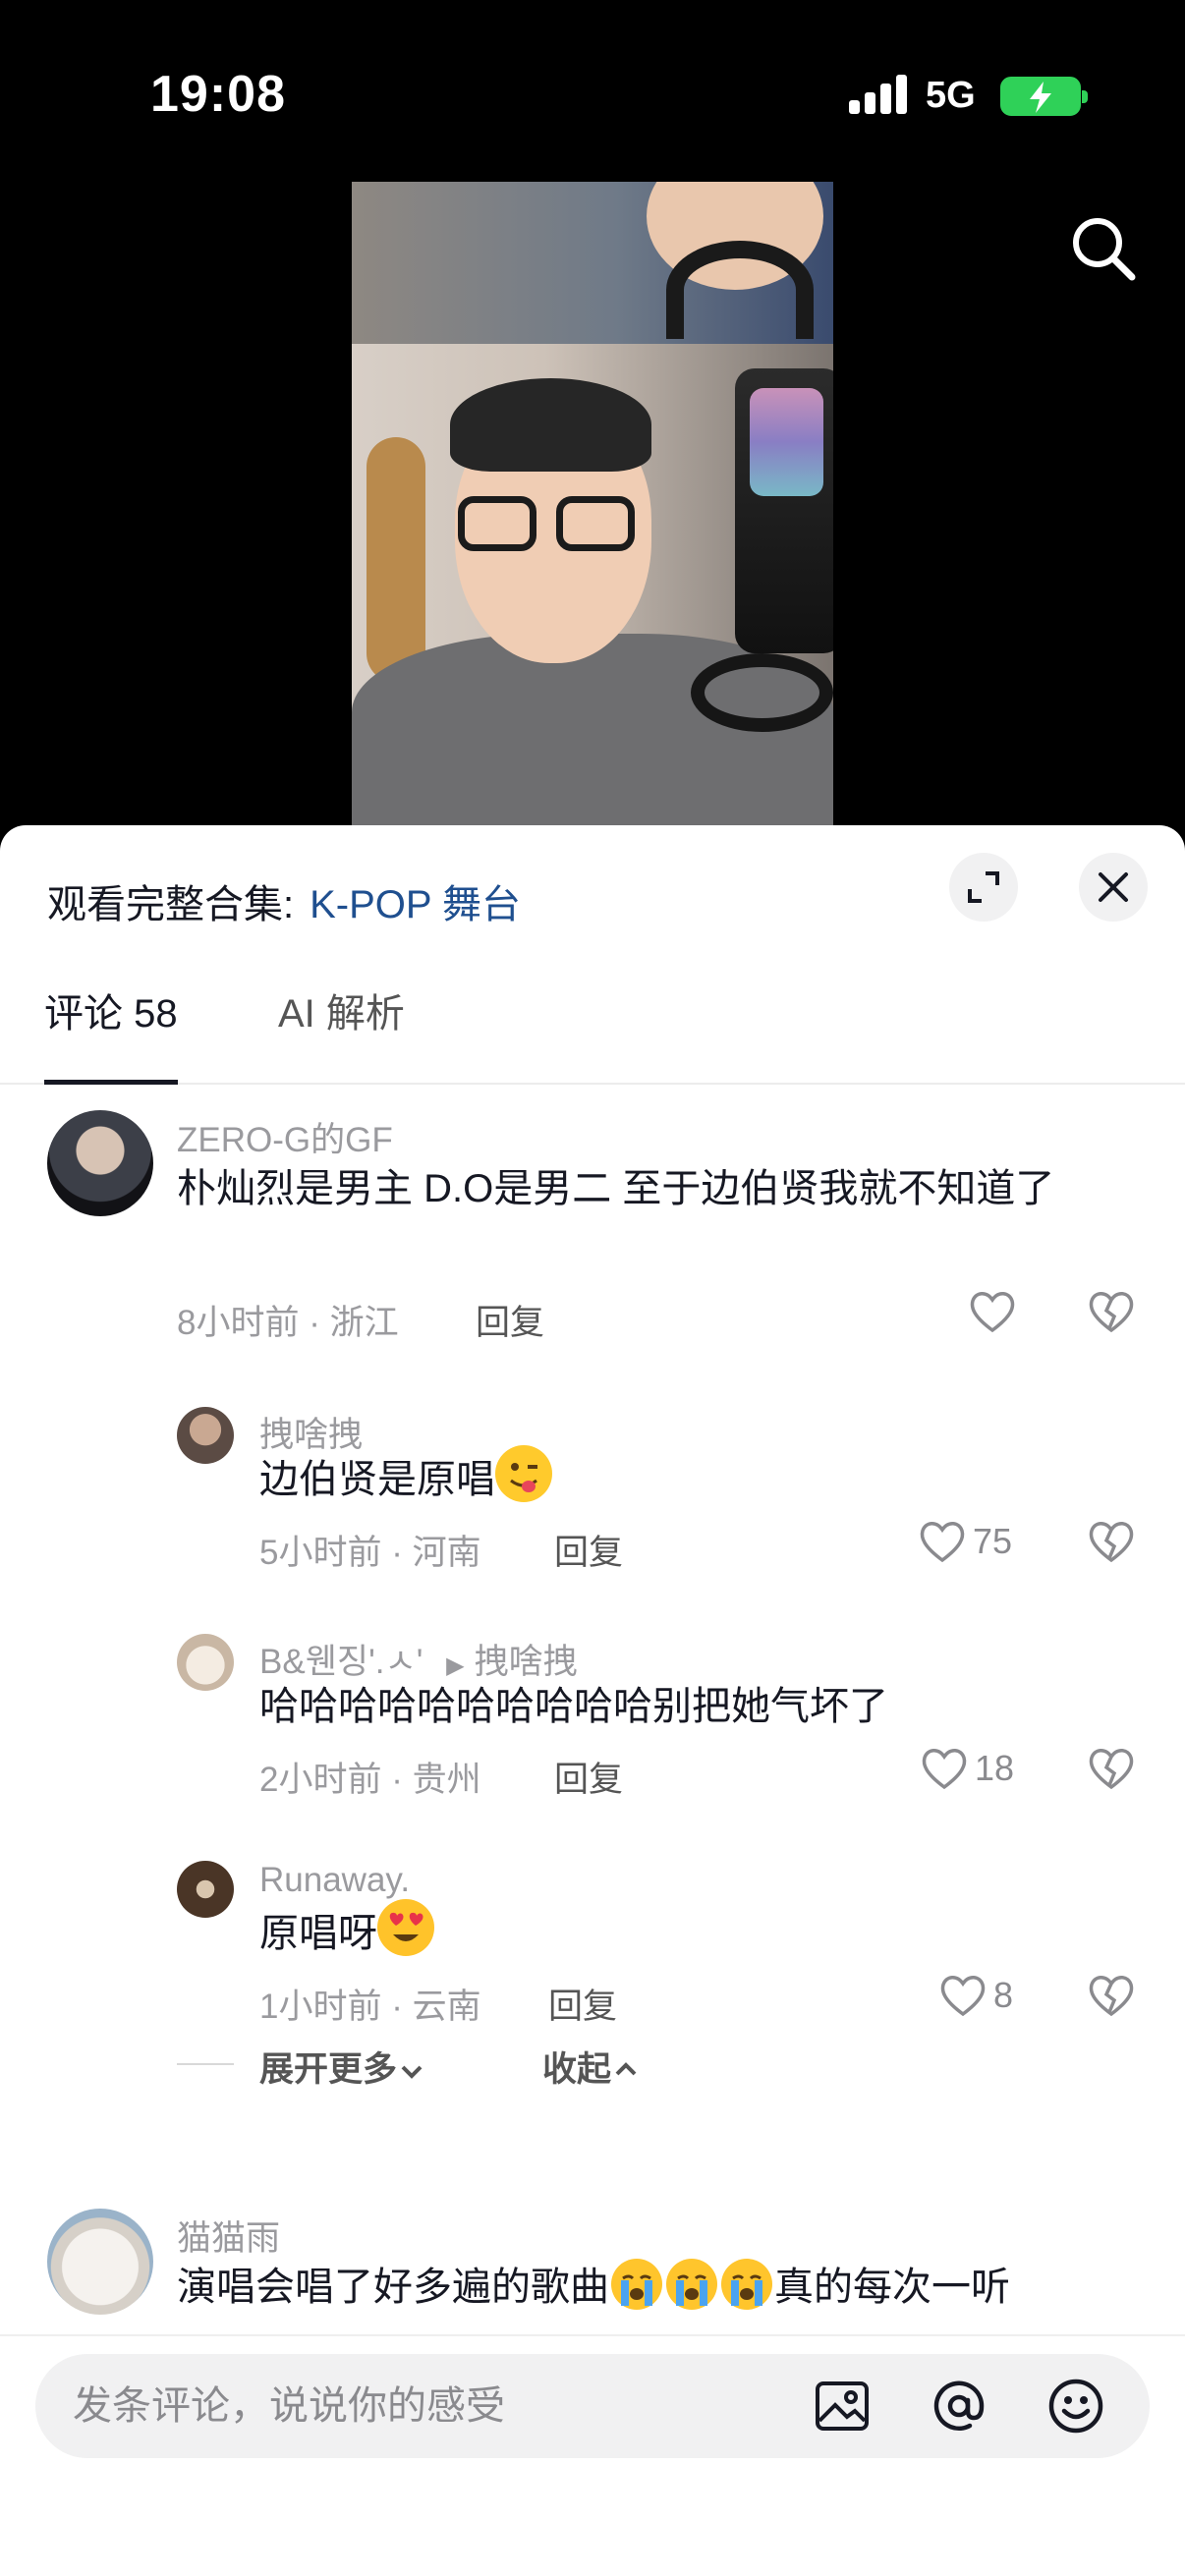  Describe the element at coordinates (370, 2007) in the screenshot. I see `comment-meta: 1小时前 · 云南` at that location.